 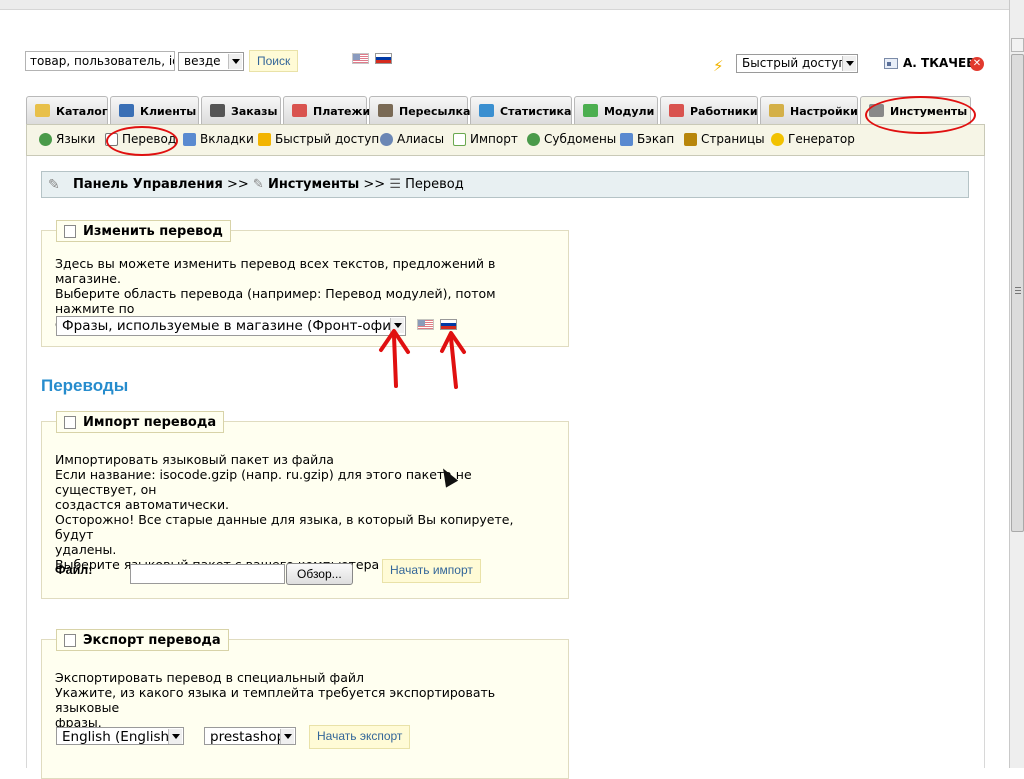 I want to click on annotation-arrow-select, so click(x=395, y=361).